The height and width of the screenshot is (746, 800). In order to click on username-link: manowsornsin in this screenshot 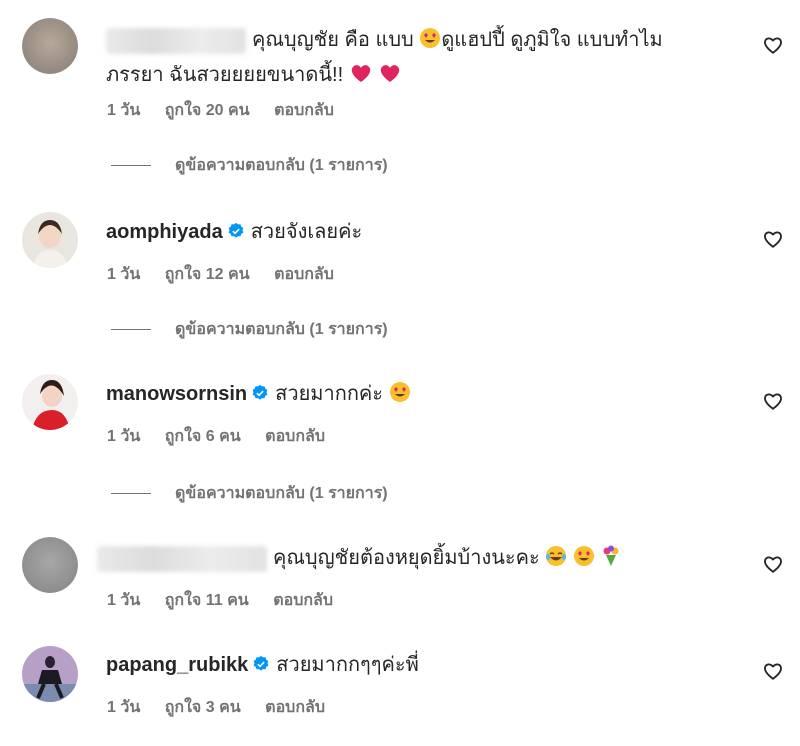, I will do `click(176, 394)`.